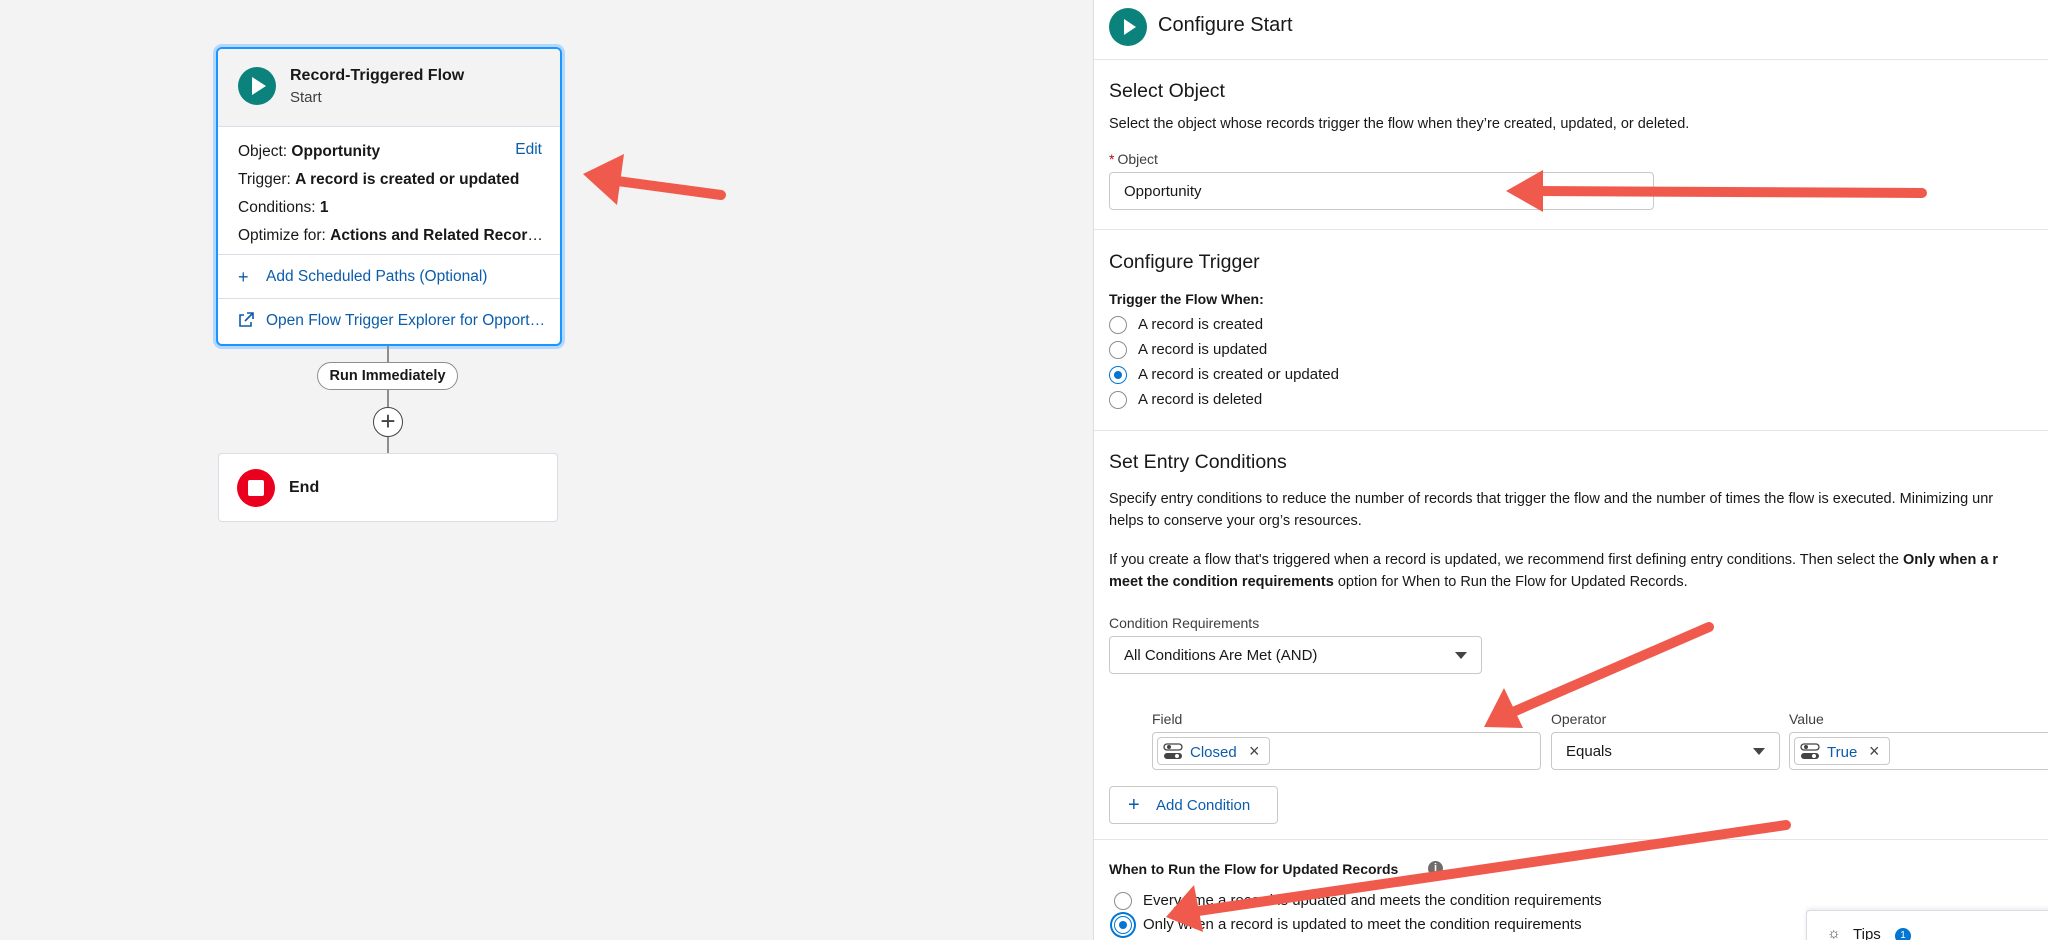  Describe the element at coordinates (1200, 399) in the screenshot. I see `radio-label: A record is deleted` at that location.